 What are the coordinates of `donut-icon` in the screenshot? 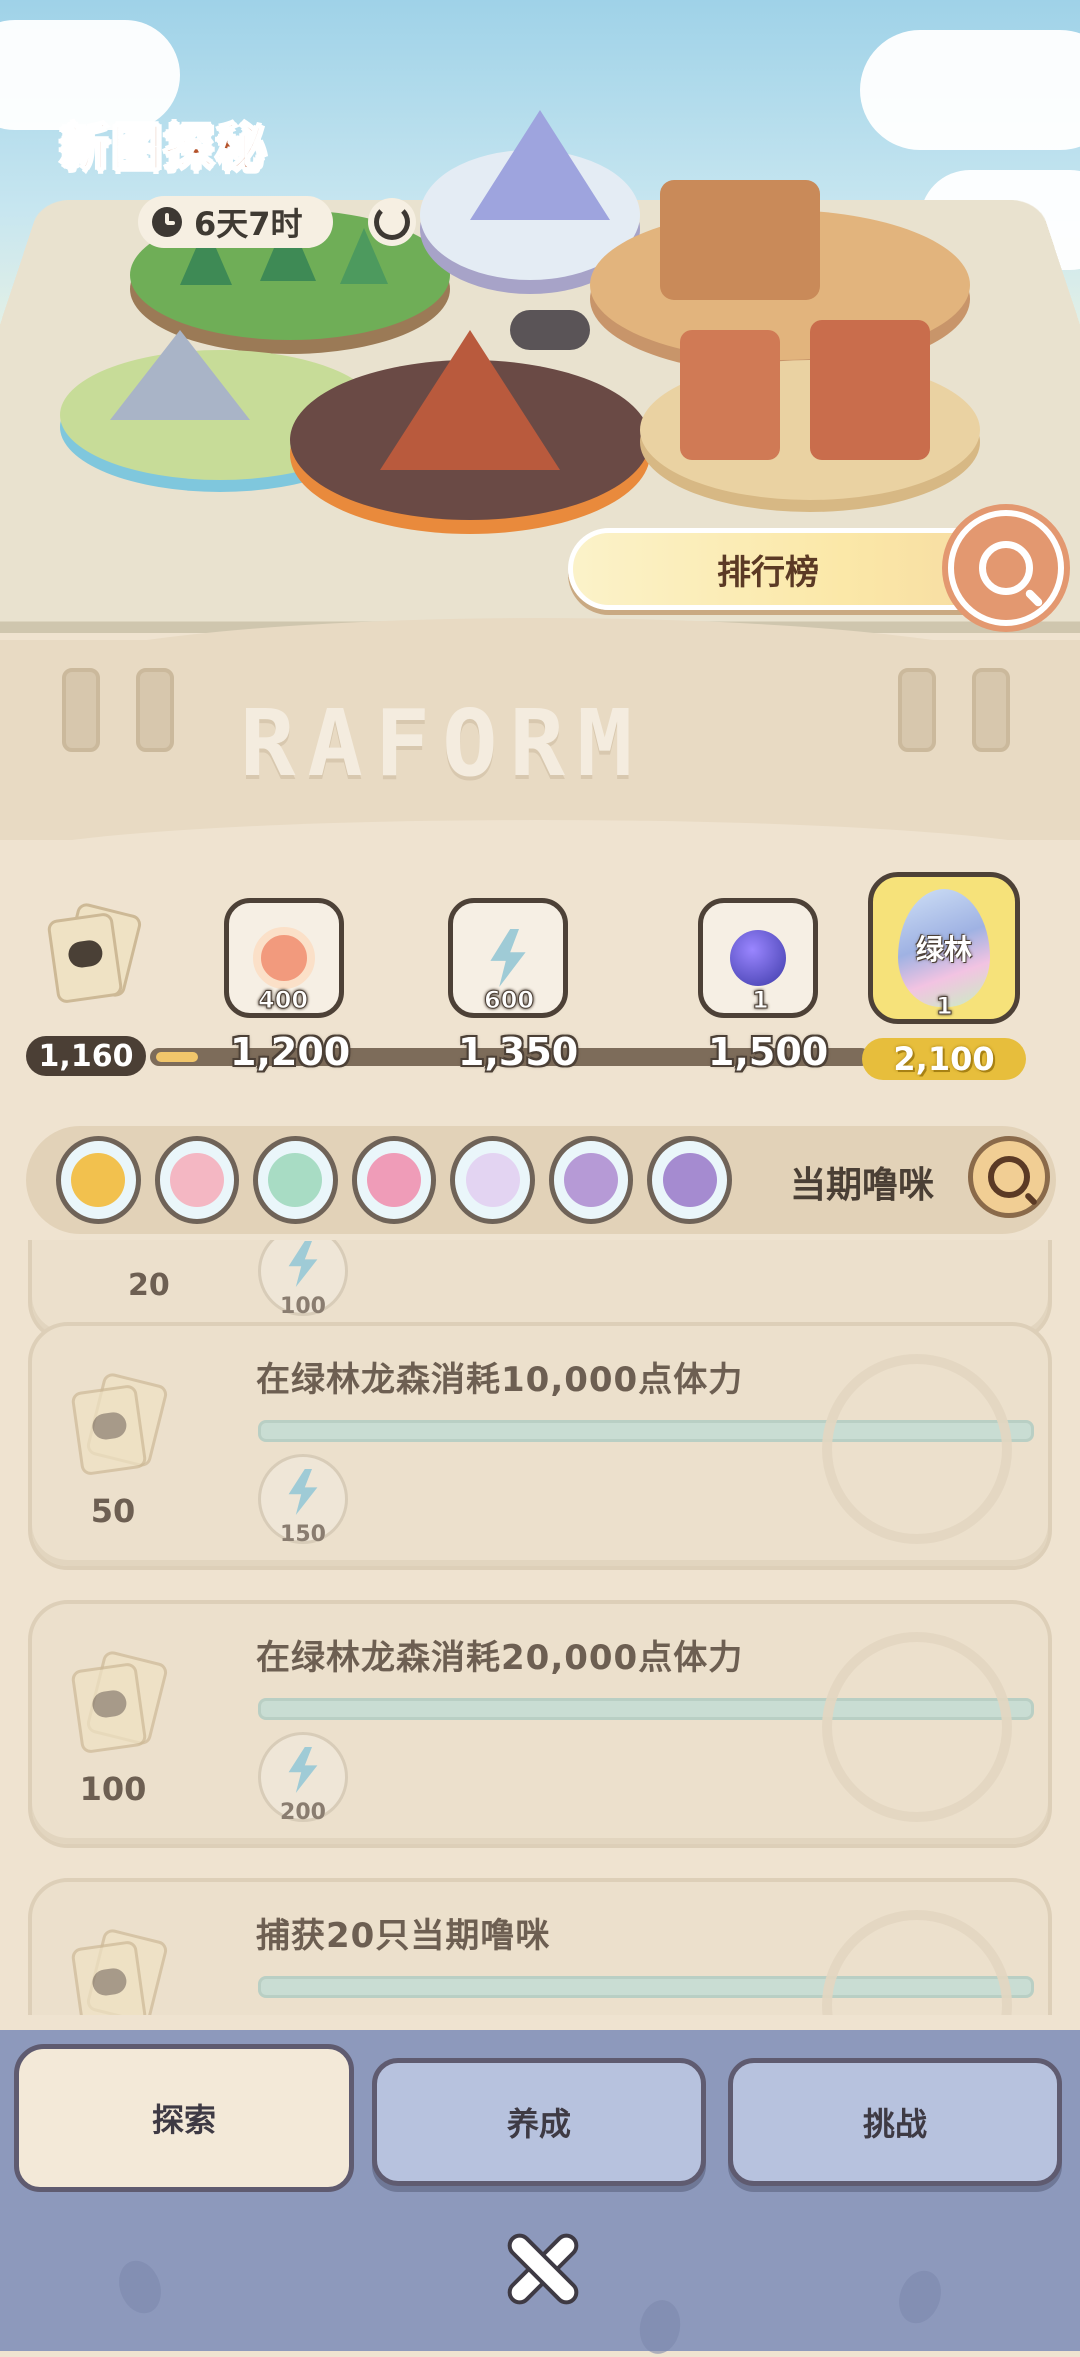 It's located at (284, 958).